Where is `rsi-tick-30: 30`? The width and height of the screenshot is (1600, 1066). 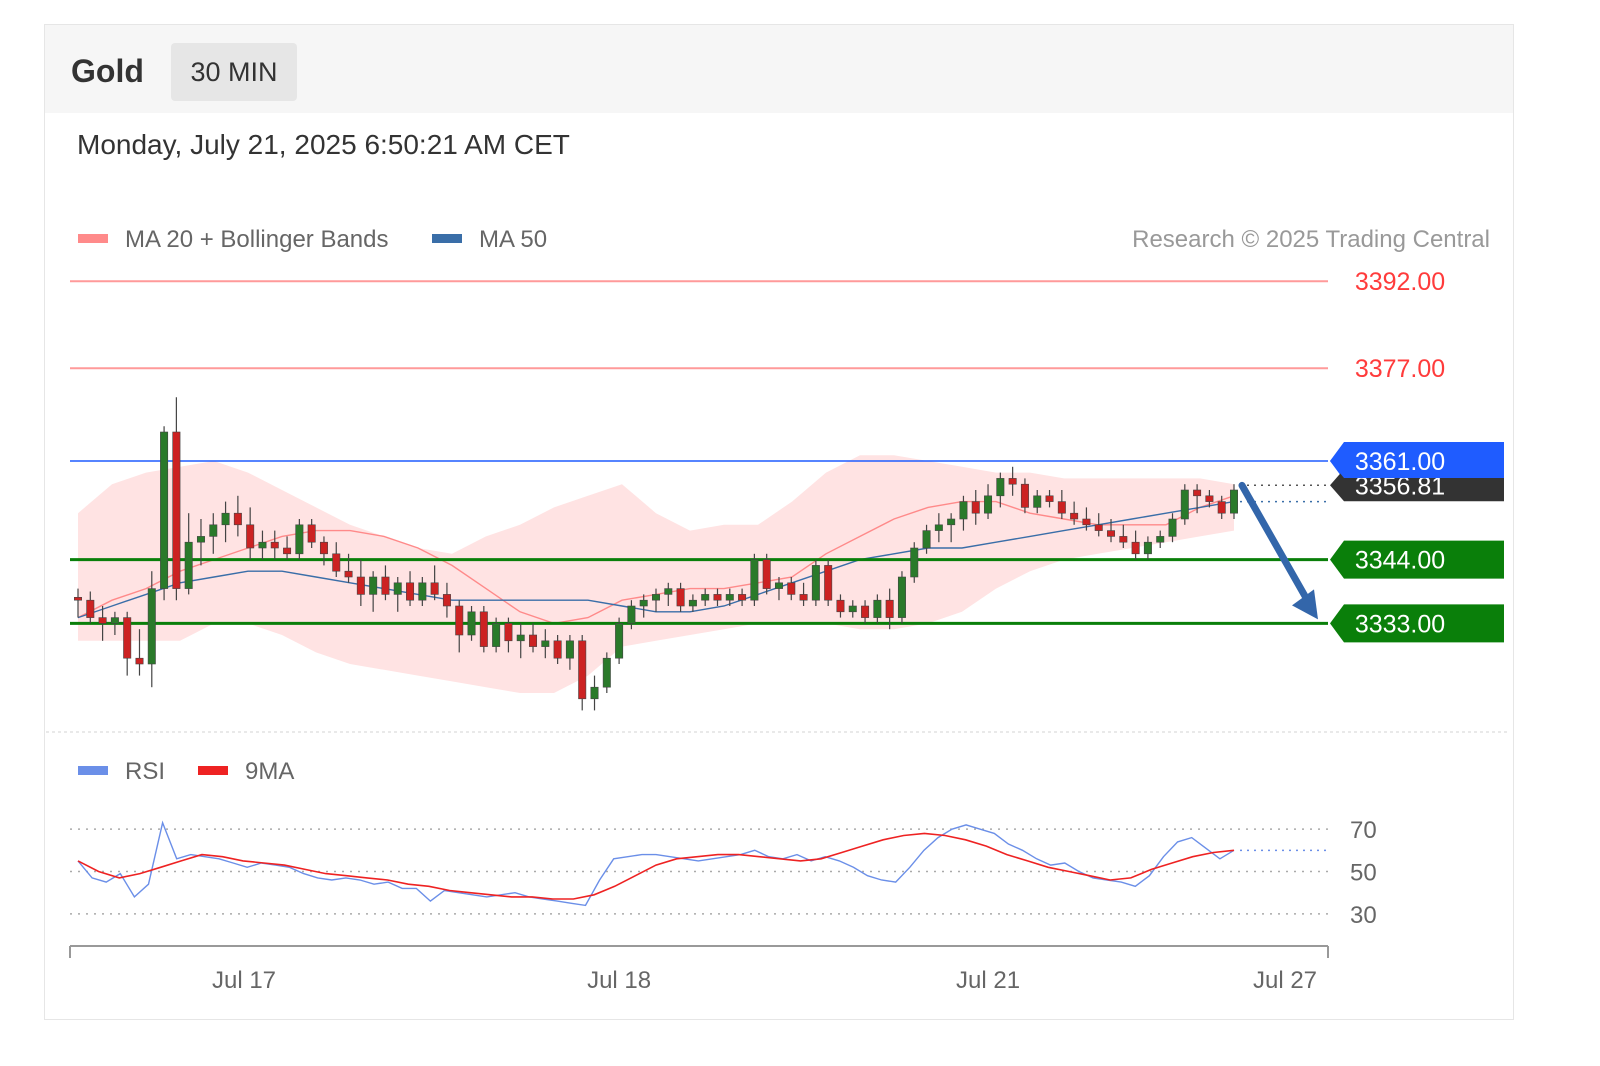 rsi-tick-30: 30 is located at coordinates (1363, 915).